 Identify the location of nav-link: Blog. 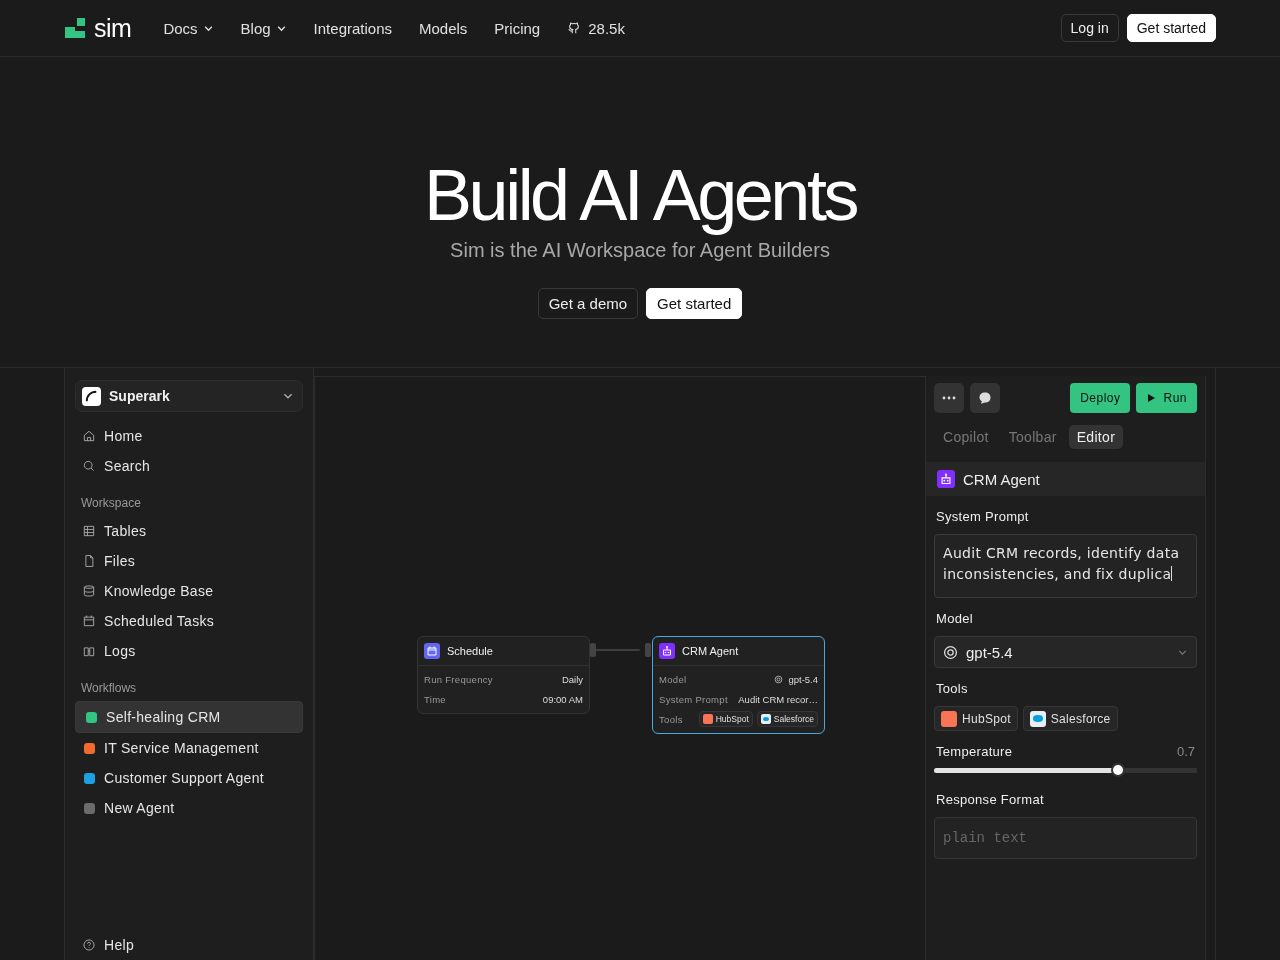
(263, 28).